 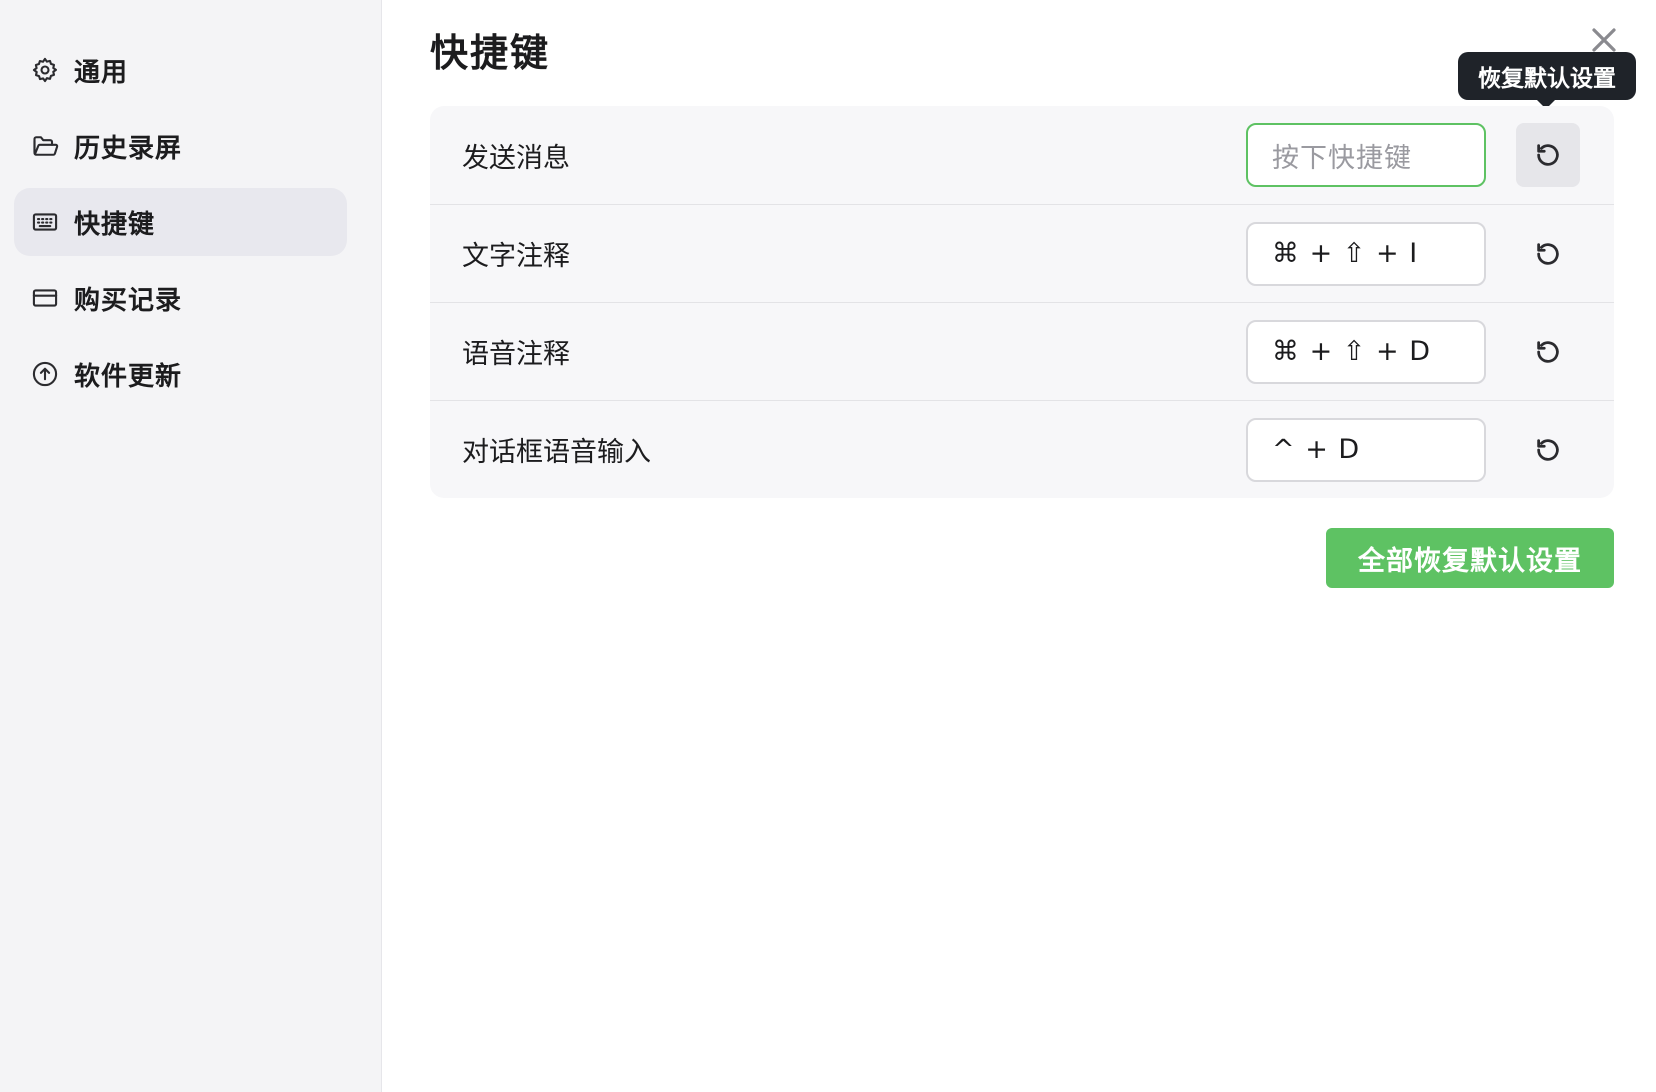 I want to click on credit-card-icon, so click(x=45, y=298).